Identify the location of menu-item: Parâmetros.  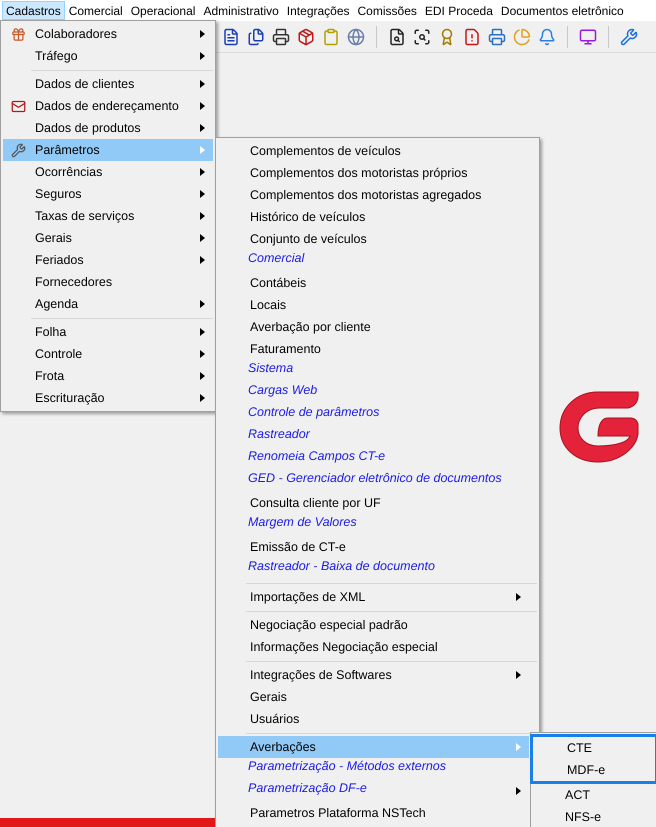
(108, 150).